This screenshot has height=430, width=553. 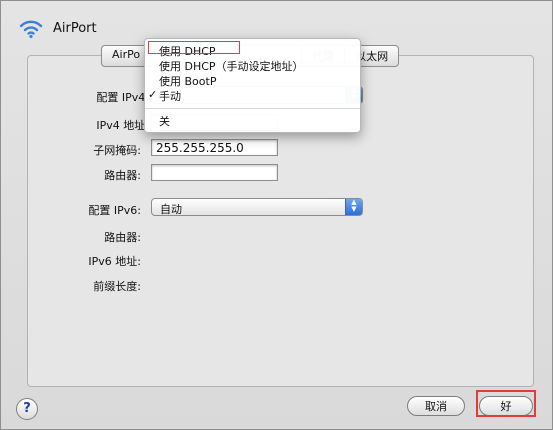 What do you see at coordinates (122, 125) in the screenshot?
I see `ipv4-address-label: IPv4 地址:` at bounding box center [122, 125].